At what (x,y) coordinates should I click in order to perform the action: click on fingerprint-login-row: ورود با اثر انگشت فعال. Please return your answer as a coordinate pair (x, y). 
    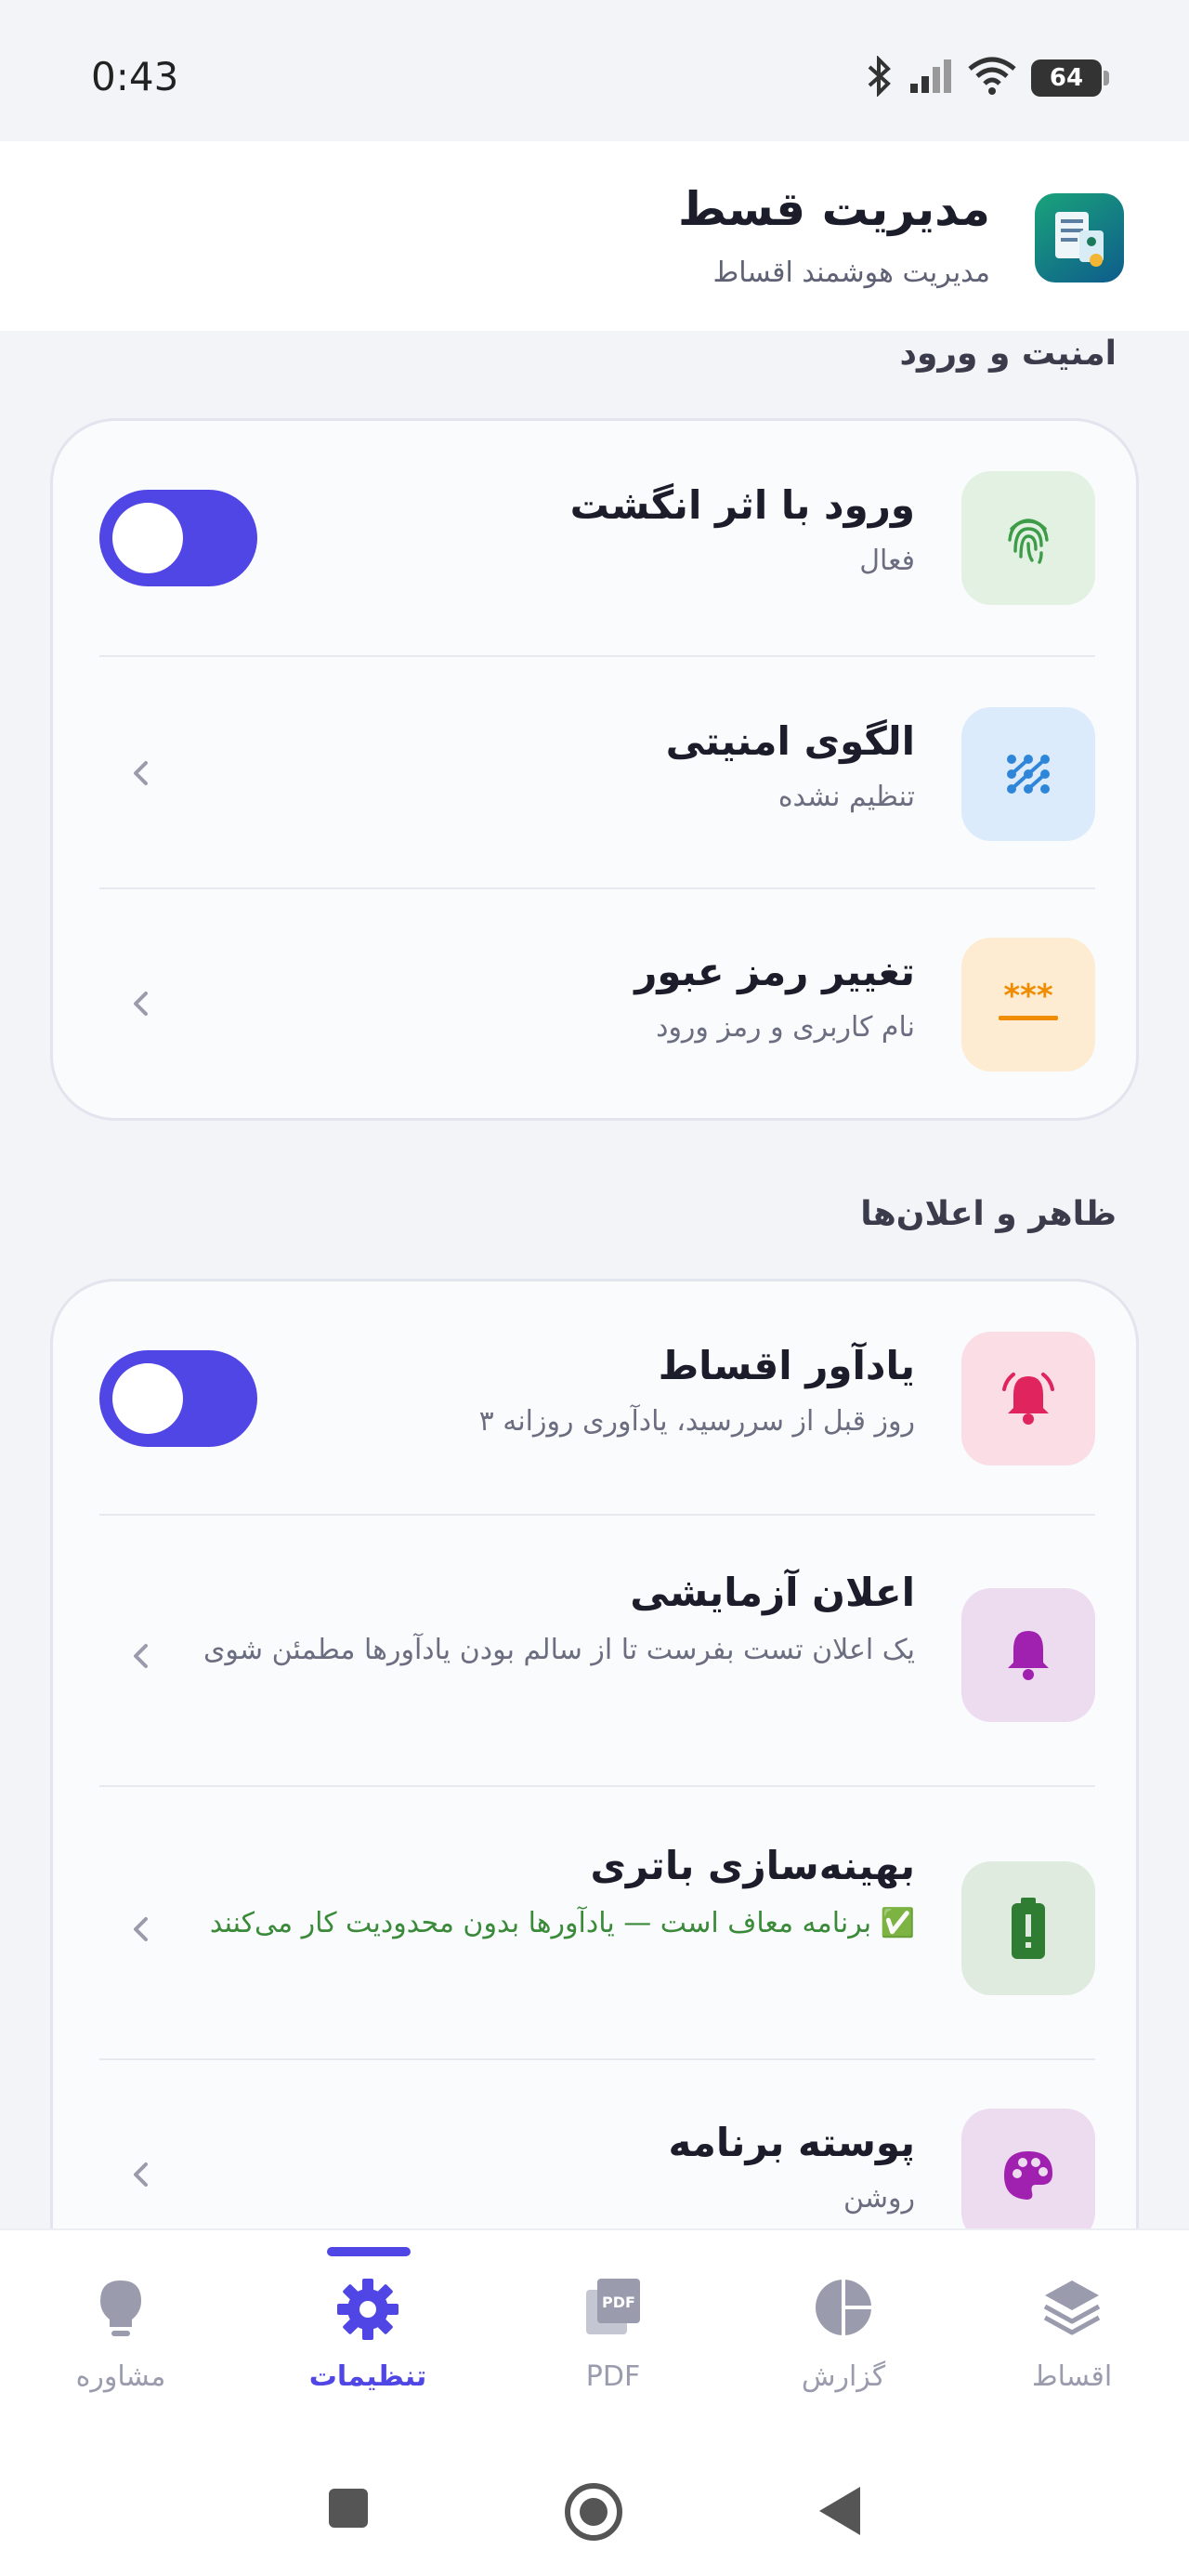
    Looking at the image, I should click on (597, 538).